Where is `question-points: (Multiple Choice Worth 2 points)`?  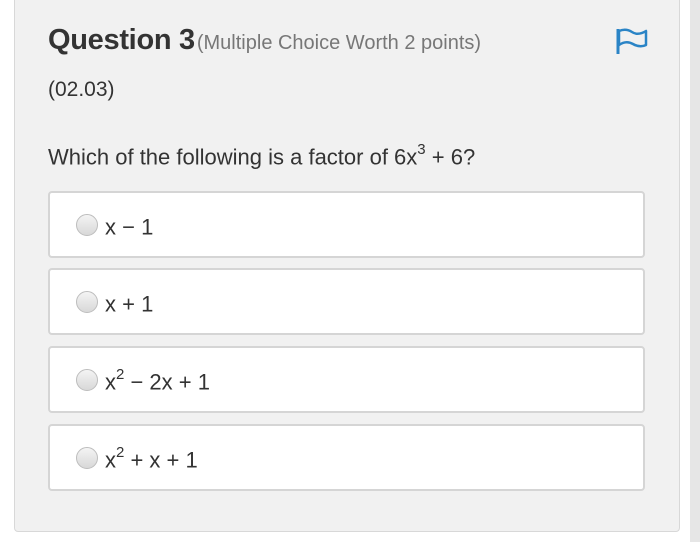 question-points: (Multiple Choice Worth 2 points) is located at coordinates (339, 43).